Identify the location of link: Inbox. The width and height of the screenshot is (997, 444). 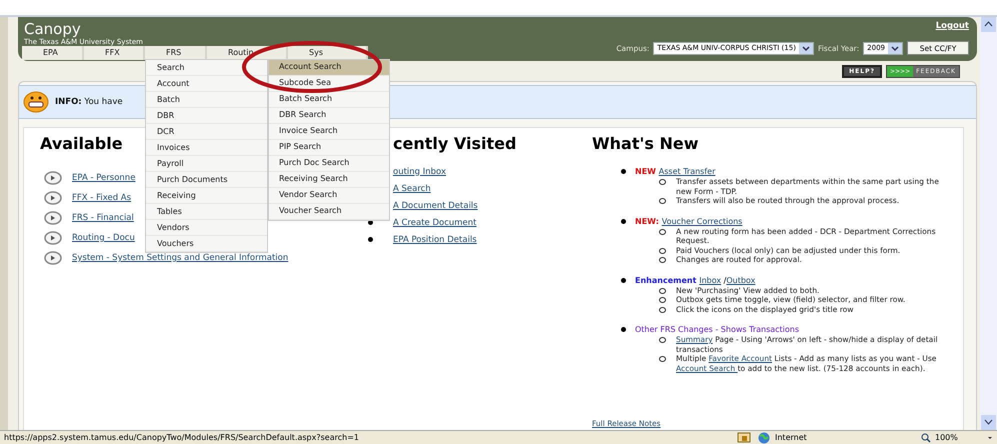
(710, 280).